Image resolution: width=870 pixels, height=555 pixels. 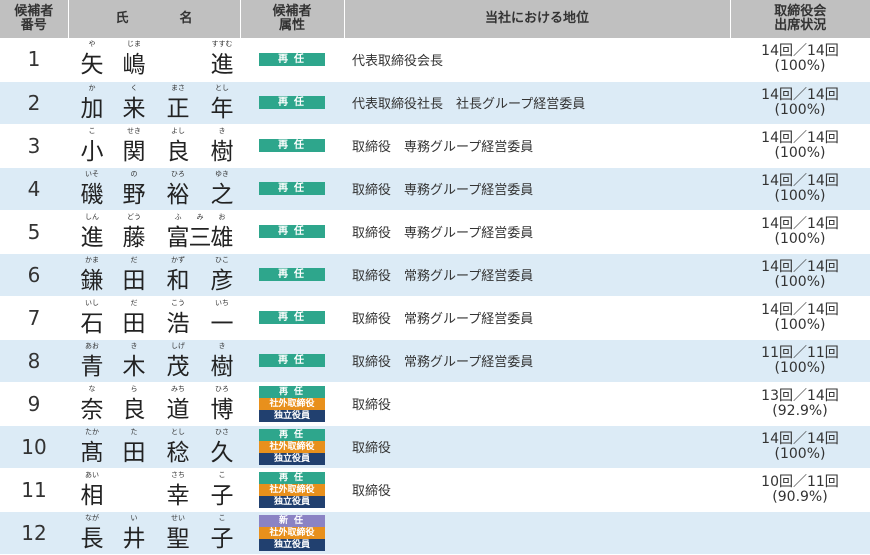 What do you see at coordinates (178, 259) in the screenshot?
I see `name-ruby: かず` at bounding box center [178, 259].